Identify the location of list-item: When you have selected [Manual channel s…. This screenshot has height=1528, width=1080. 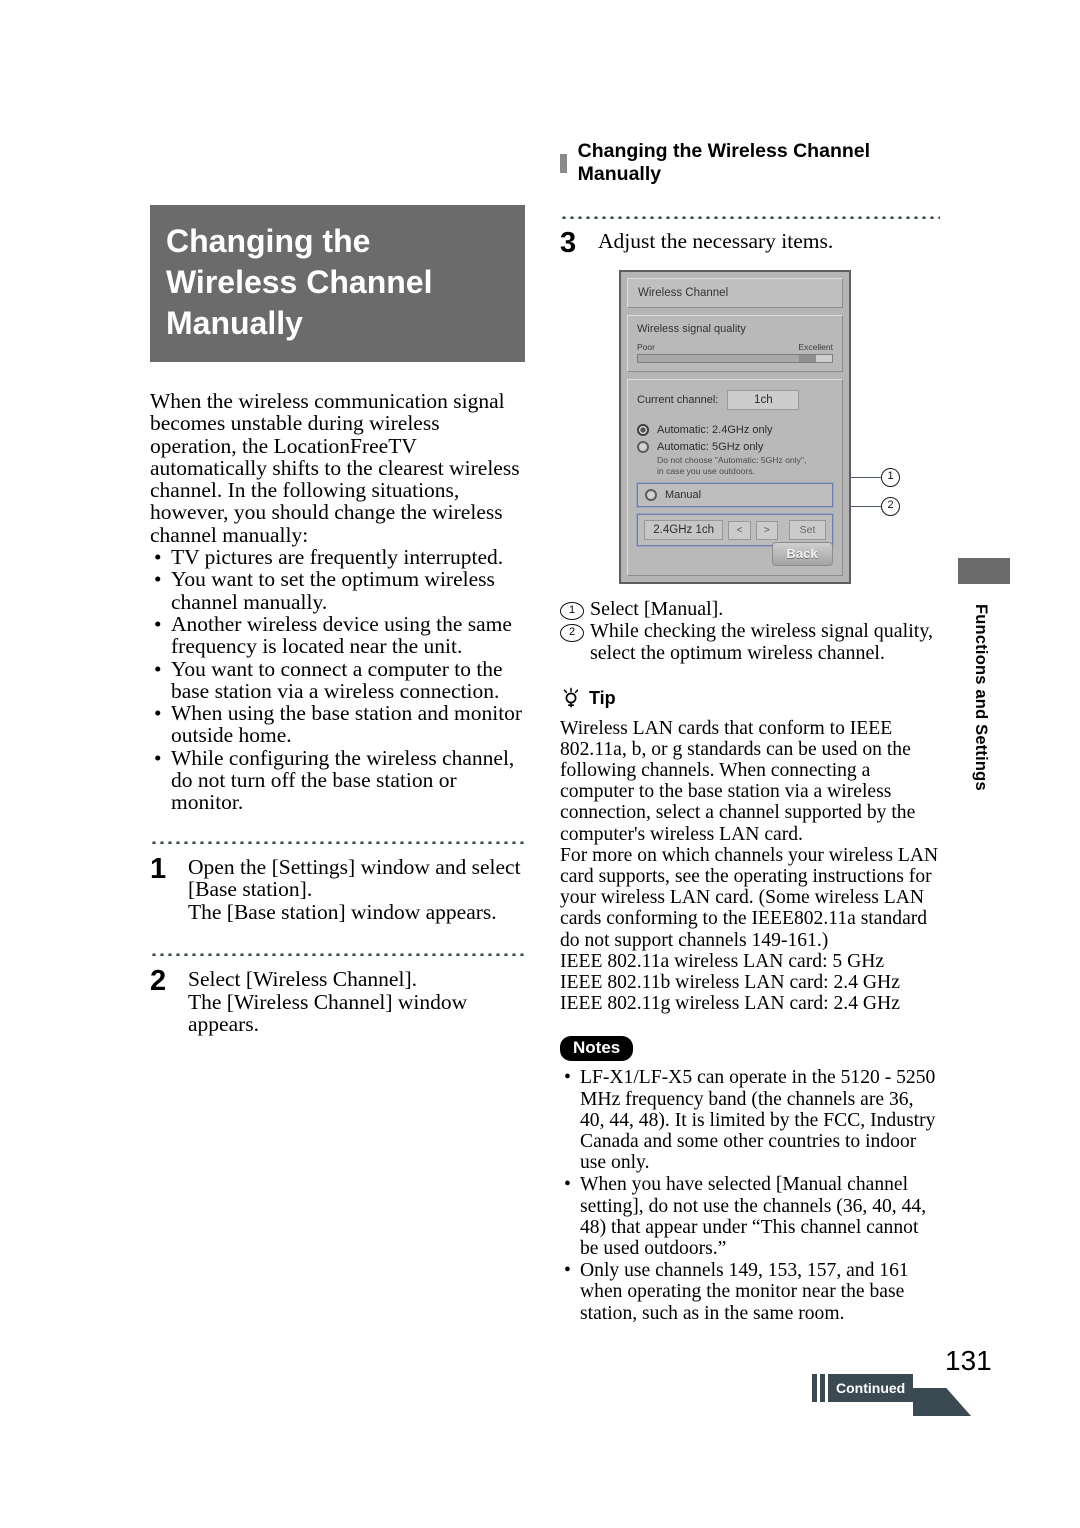
(750, 1216).